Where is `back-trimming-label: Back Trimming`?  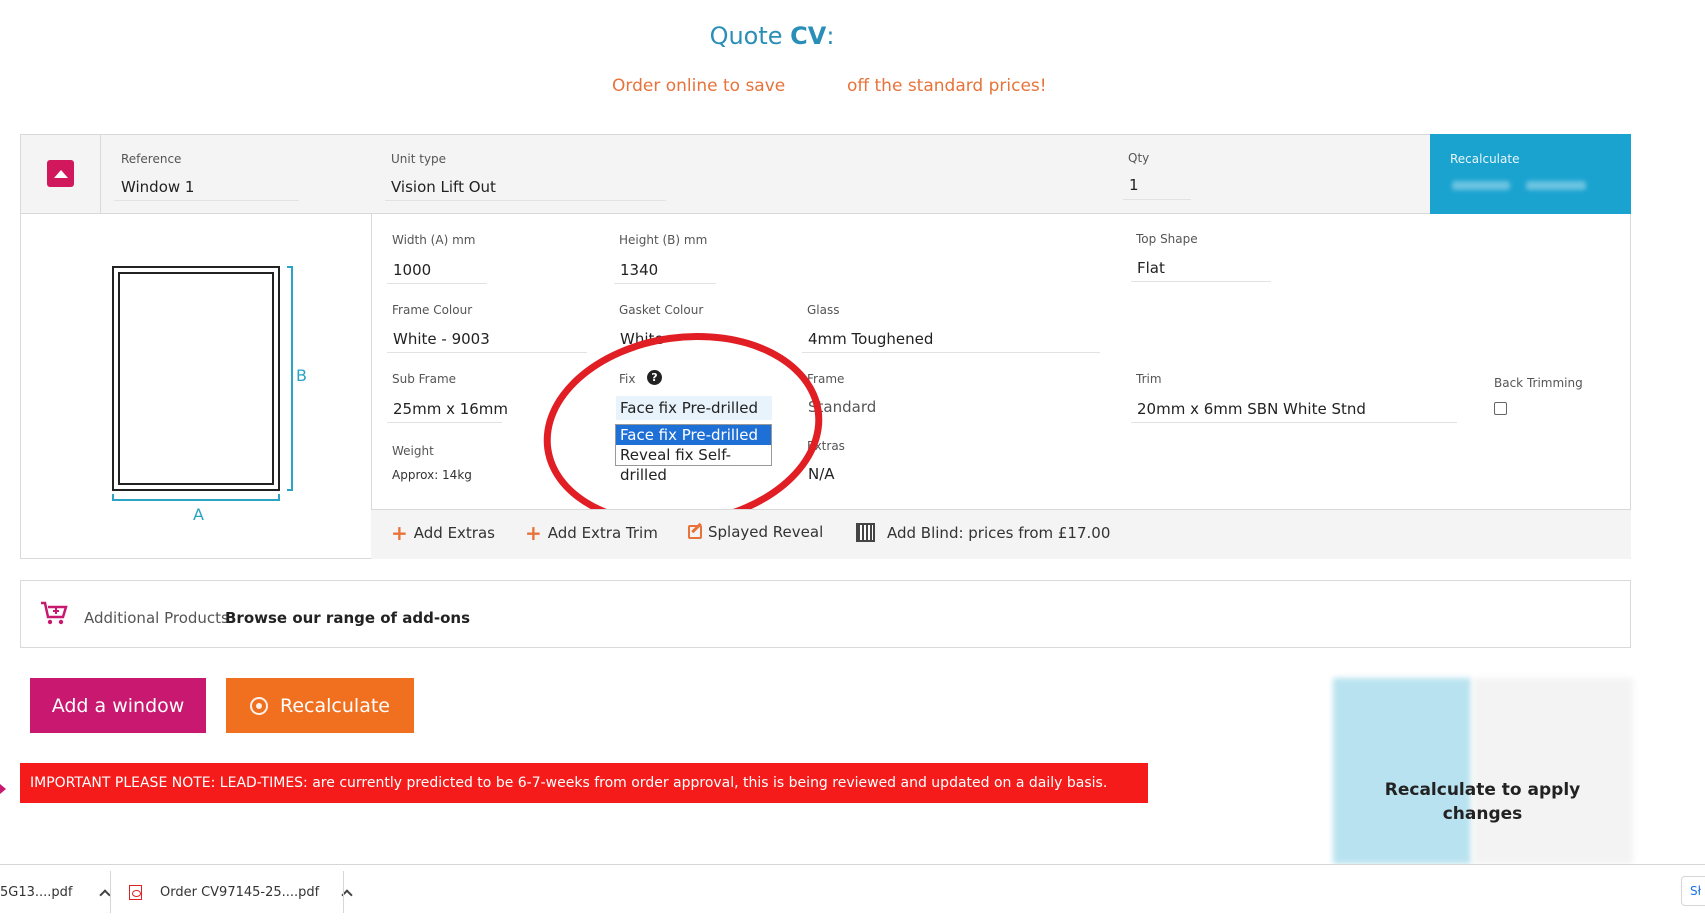
back-trimming-label: Back Trimming is located at coordinates (1538, 383).